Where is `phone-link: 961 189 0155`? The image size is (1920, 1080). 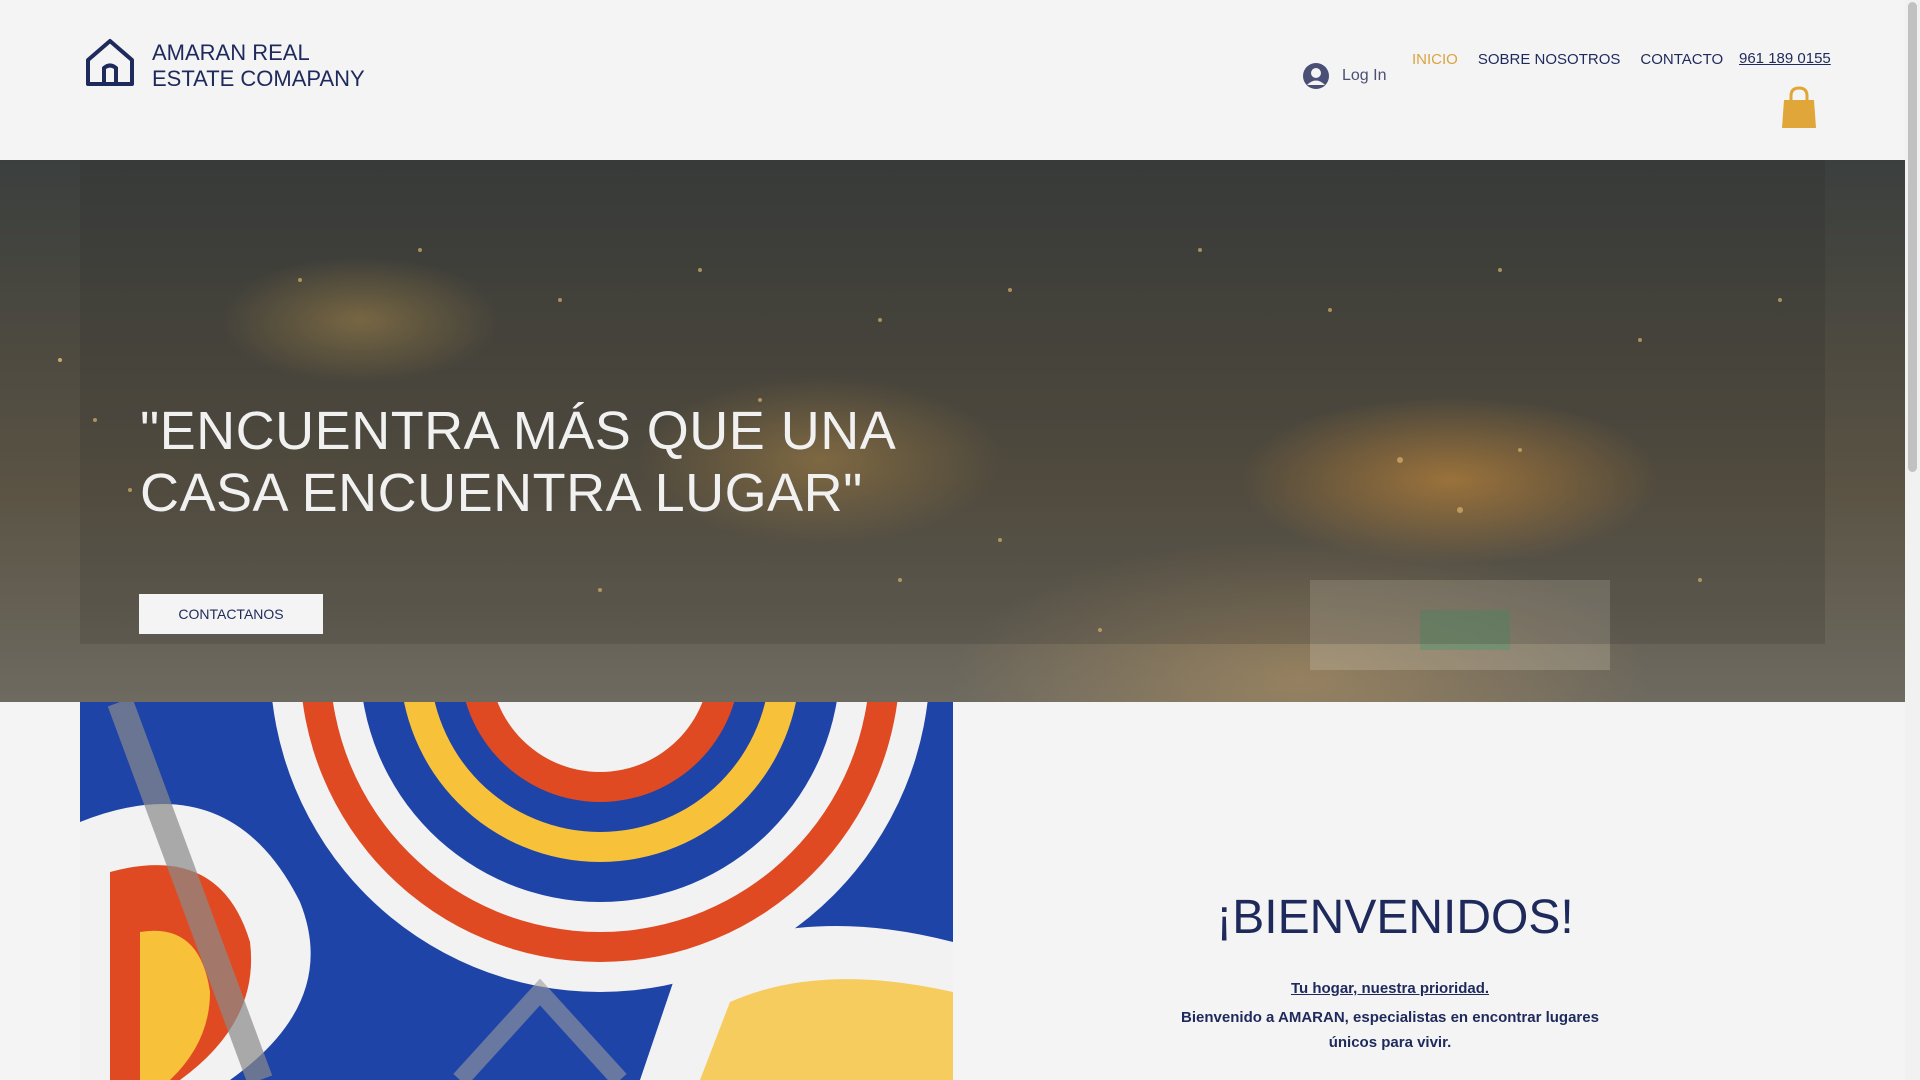 phone-link: 961 189 0155 is located at coordinates (1785, 58).